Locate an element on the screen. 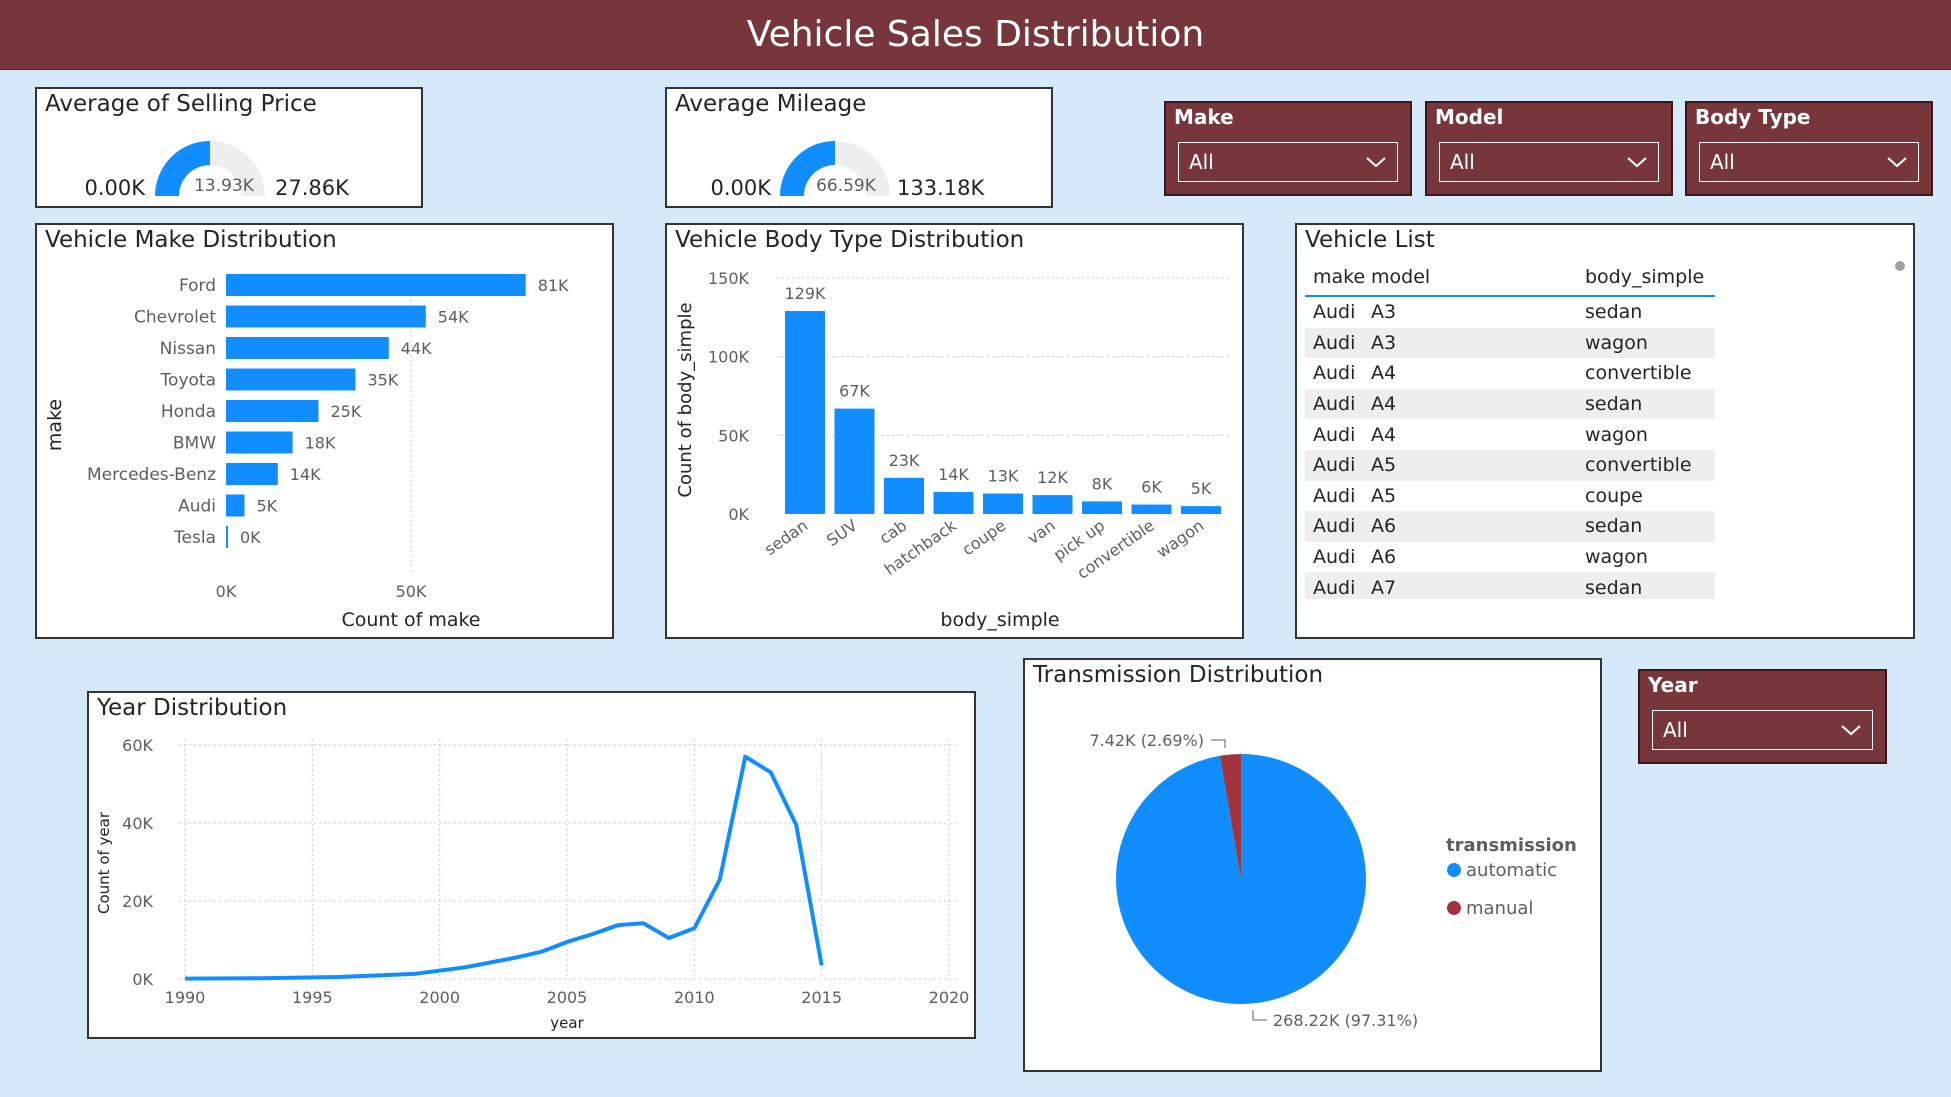 This screenshot has height=1097, width=1951. category-label: cab is located at coordinates (893, 532).